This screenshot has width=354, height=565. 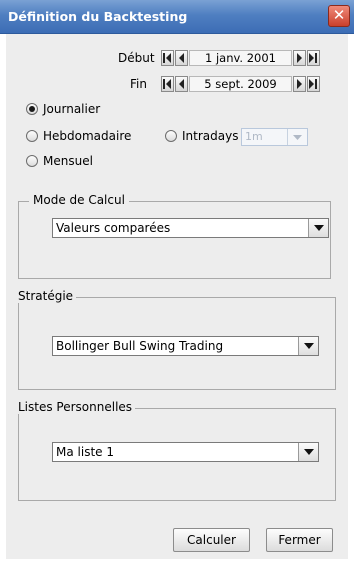 What do you see at coordinates (211, 540) in the screenshot?
I see `calculate-button: Calculer` at bounding box center [211, 540].